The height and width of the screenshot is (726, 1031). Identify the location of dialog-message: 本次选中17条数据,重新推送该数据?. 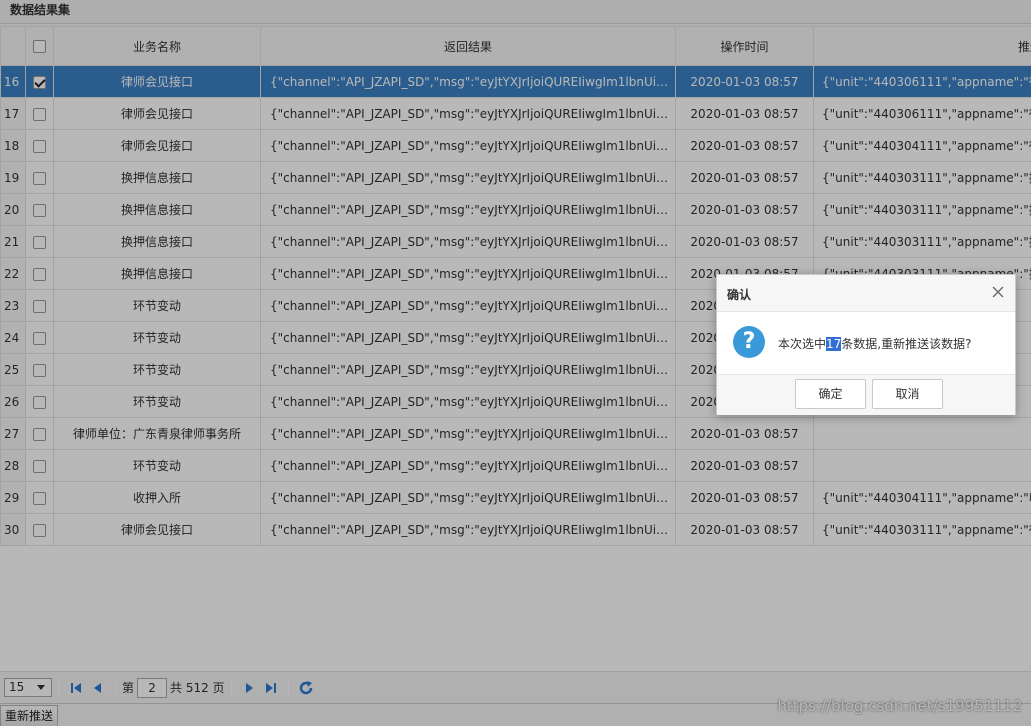
(874, 343).